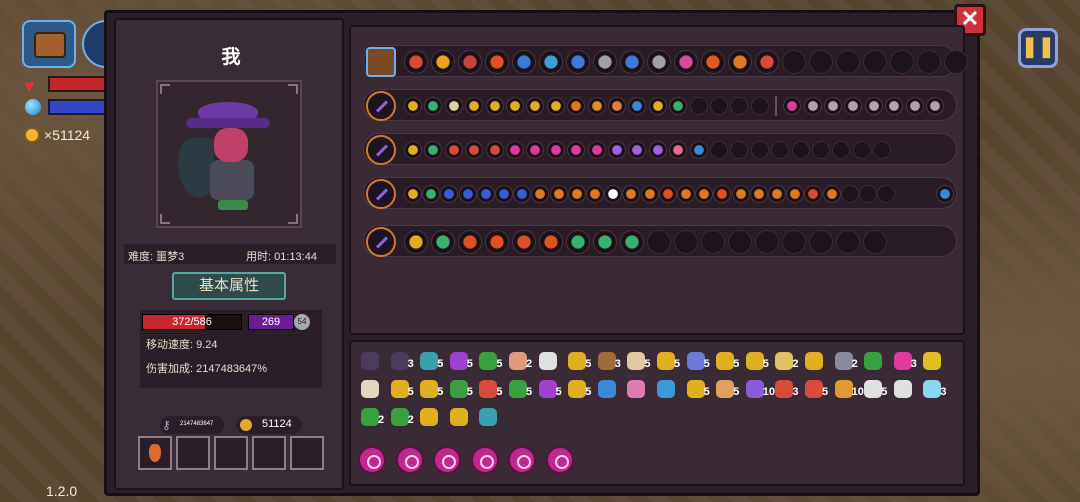 The width and height of the screenshot is (1080, 502). Describe the element at coordinates (848, 389) in the screenshot. I see `inventory-item: 10` at that location.